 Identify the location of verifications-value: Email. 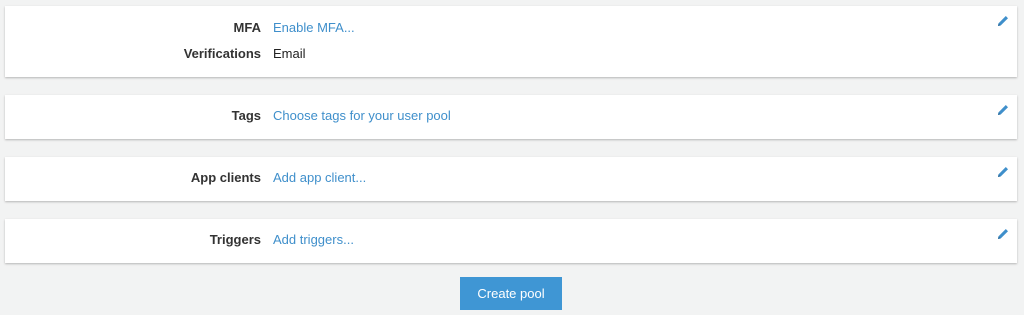
(289, 53).